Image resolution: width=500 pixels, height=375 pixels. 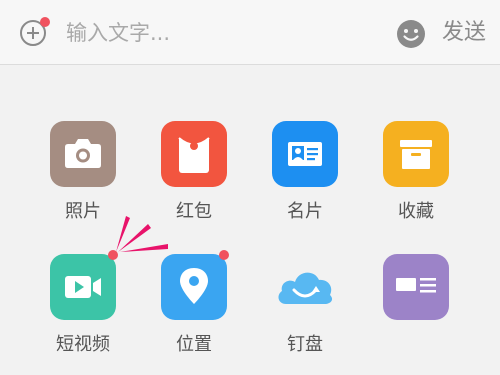 What do you see at coordinates (45, 22) in the screenshot?
I see `notification-dot` at bounding box center [45, 22].